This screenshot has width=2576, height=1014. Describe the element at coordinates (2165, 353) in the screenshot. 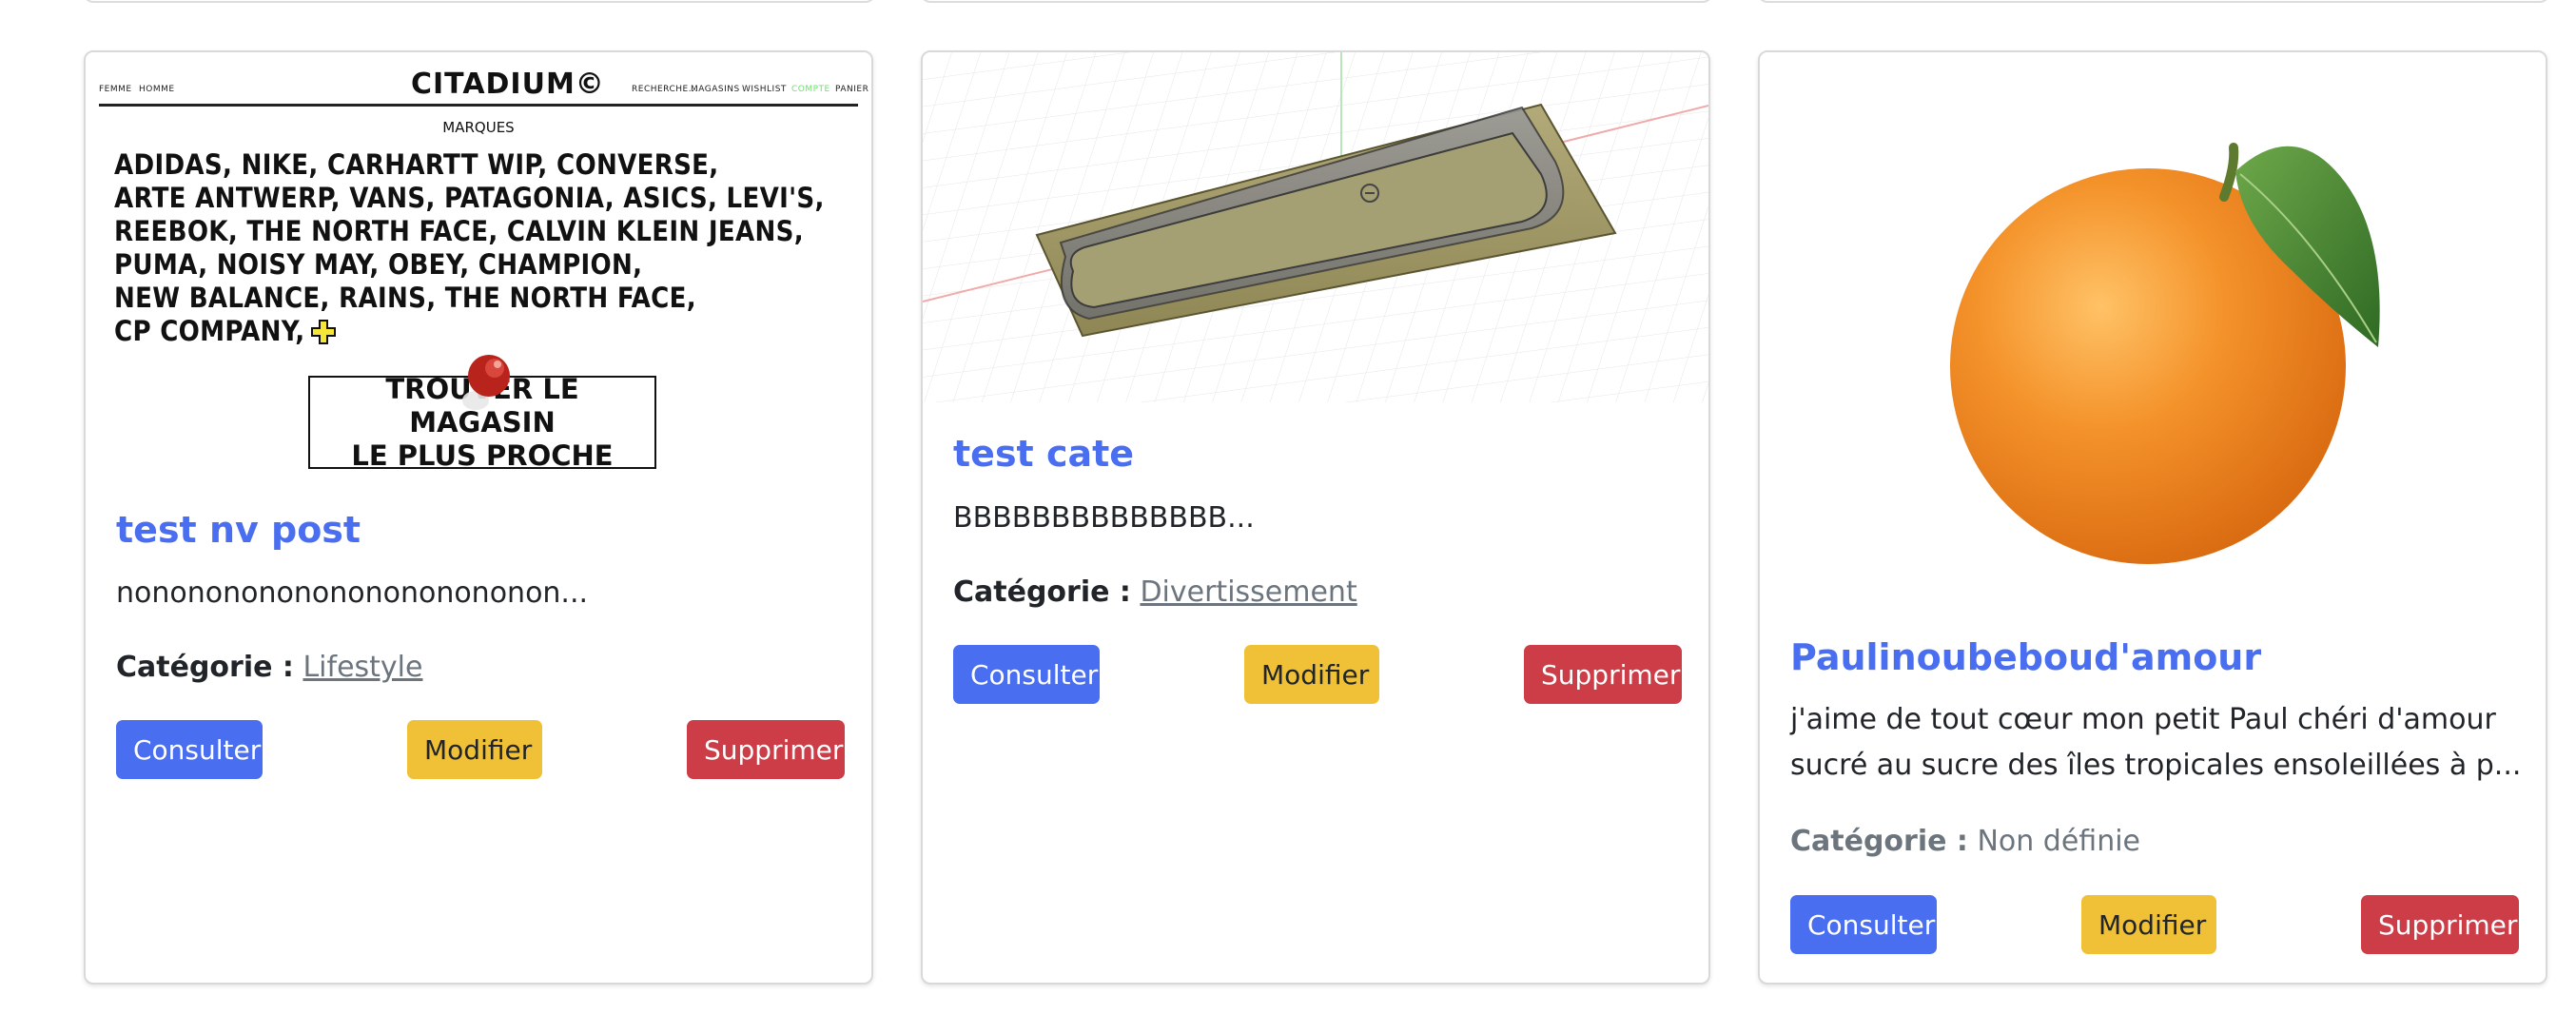

I see `orange-photo` at that location.